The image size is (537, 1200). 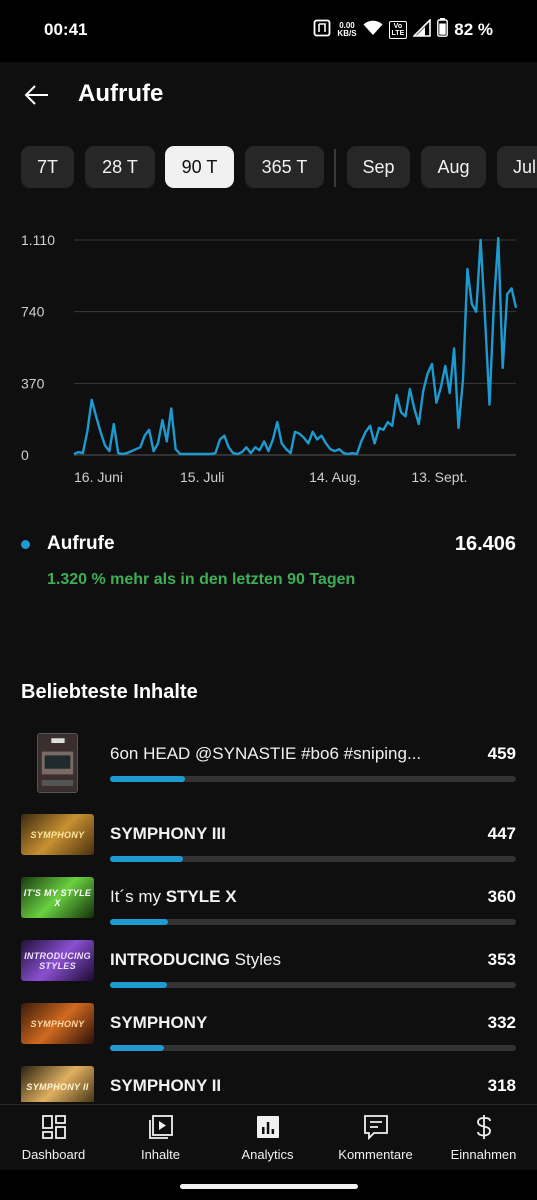 What do you see at coordinates (275, 1086) in the screenshot?
I see `content-title: SYMPHONY II` at bounding box center [275, 1086].